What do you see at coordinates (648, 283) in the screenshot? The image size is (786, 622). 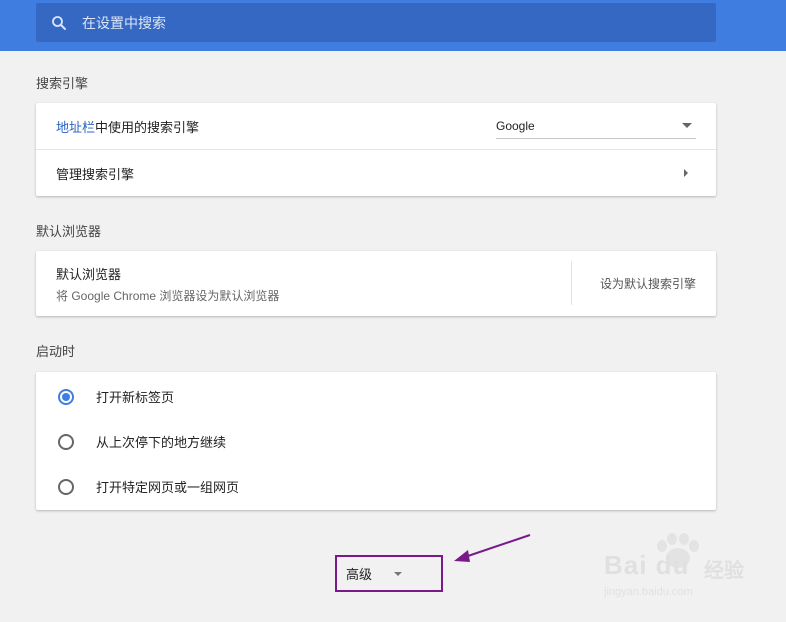 I see `set-default-button: 设为默认搜索引擎` at bounding box center [648, 283].